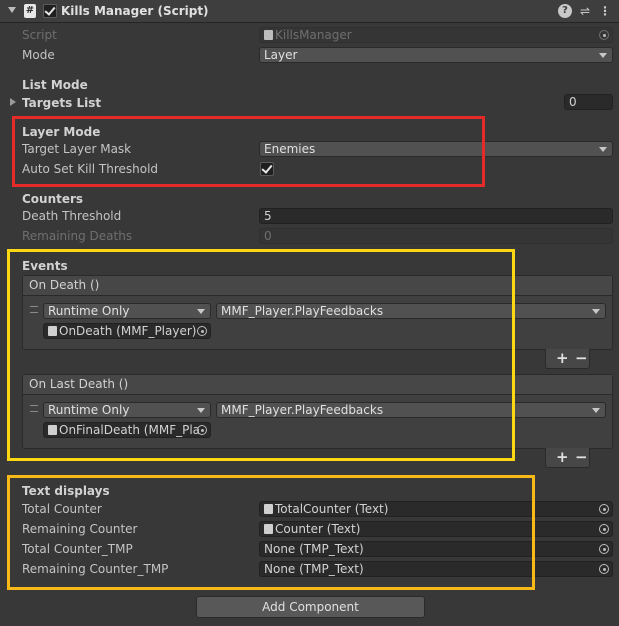 The width and height of the screenshot is (619, 626). I want to click on more-icon: ⋮, so click(605, 11).